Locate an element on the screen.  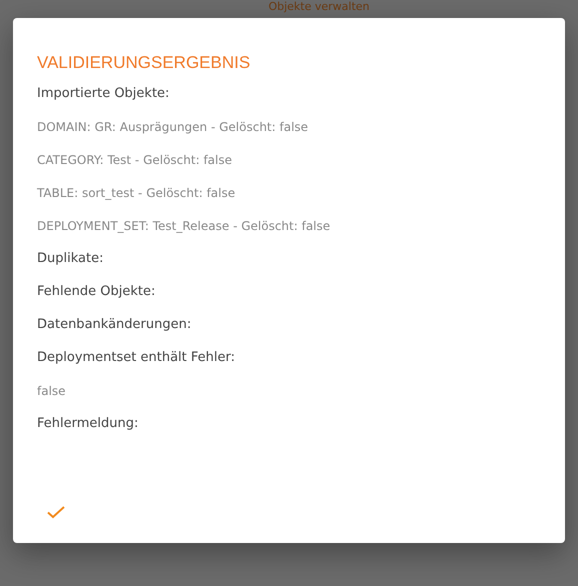
section-label: Fehlermeldung: is located at coordinates (88, 424).